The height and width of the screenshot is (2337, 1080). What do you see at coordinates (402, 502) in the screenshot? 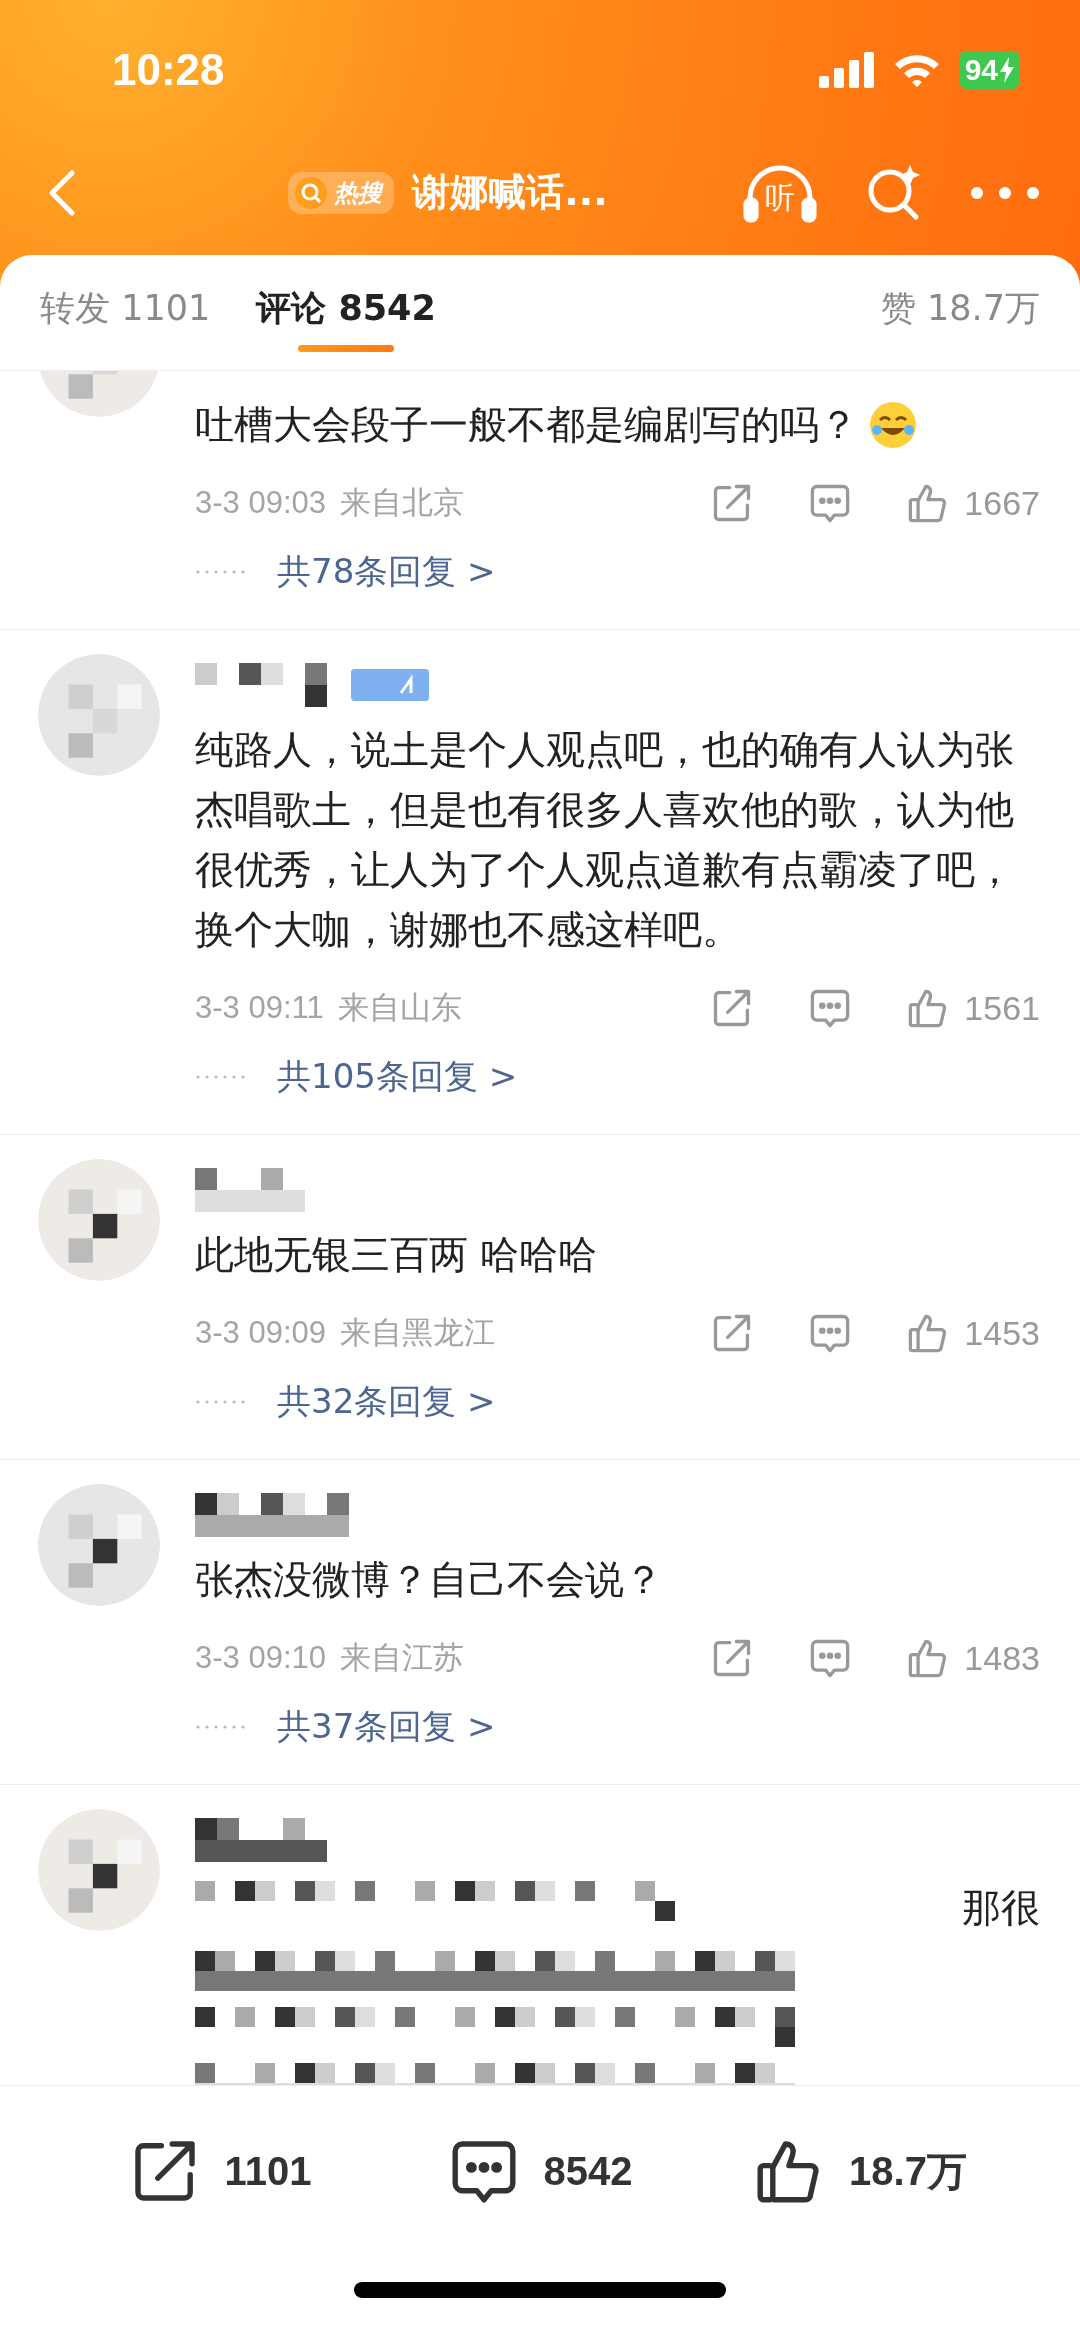
I see `comment-location: 来自北京` at bounding box center [402, 502].